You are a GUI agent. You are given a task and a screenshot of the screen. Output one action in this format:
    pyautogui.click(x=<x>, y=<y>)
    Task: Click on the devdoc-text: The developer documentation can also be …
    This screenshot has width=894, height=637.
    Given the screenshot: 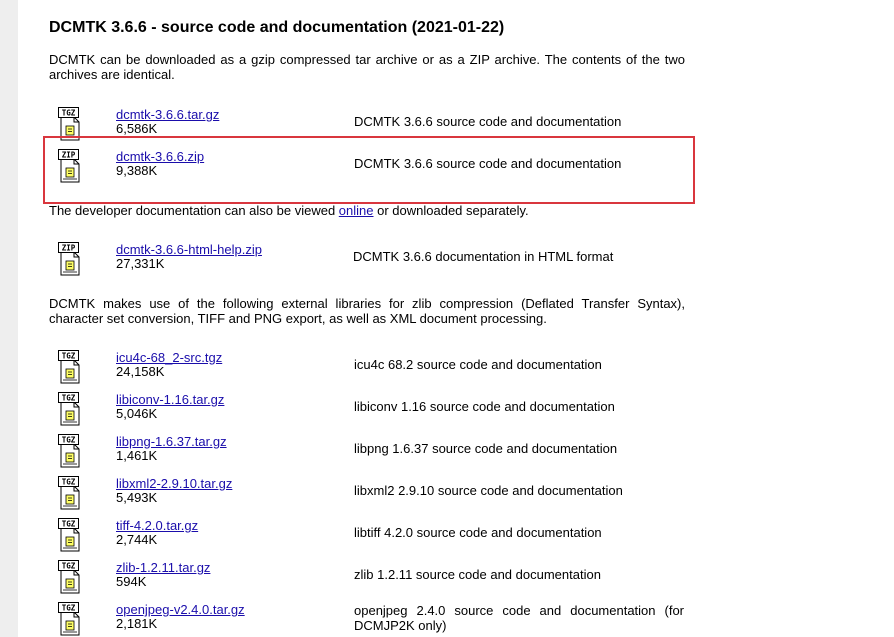 What is the action you would take?
    pyautogui.click(x=367, y=210)
    